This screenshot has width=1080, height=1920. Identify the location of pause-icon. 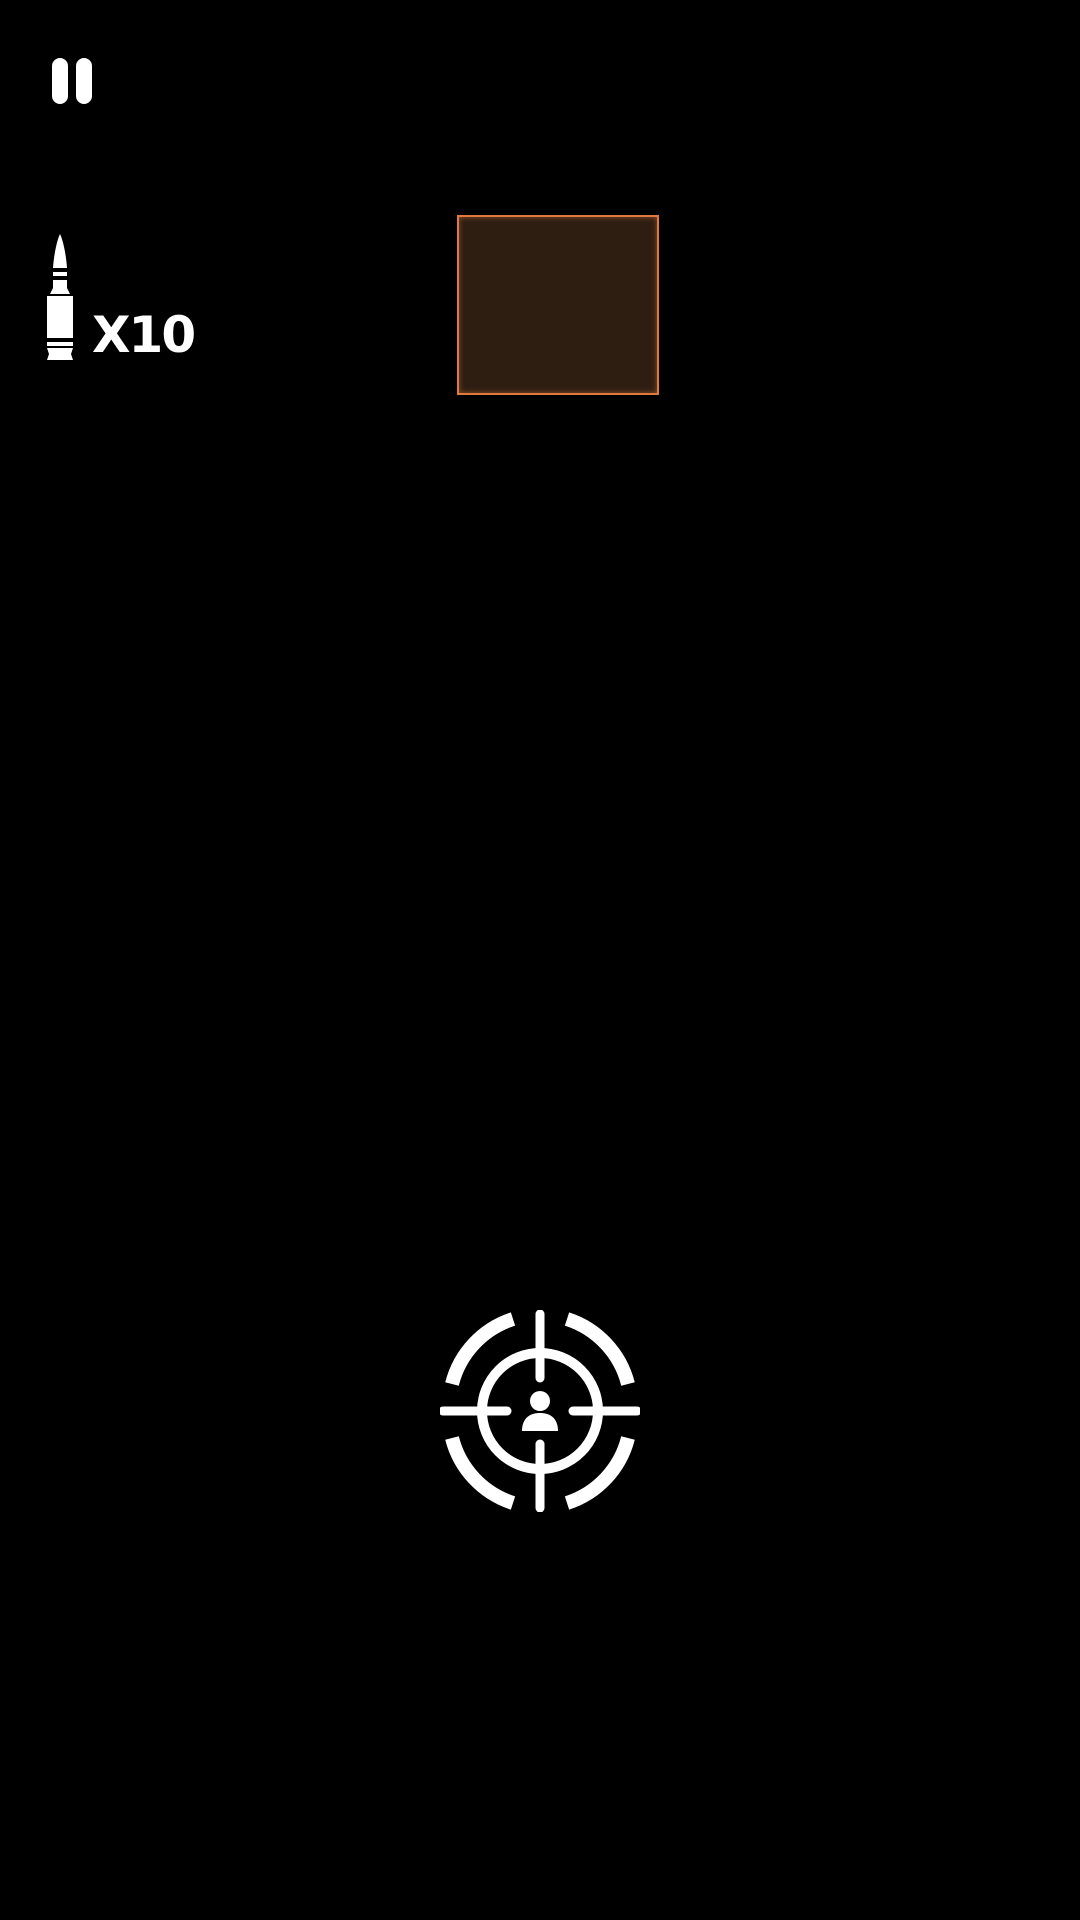
(60, 81).